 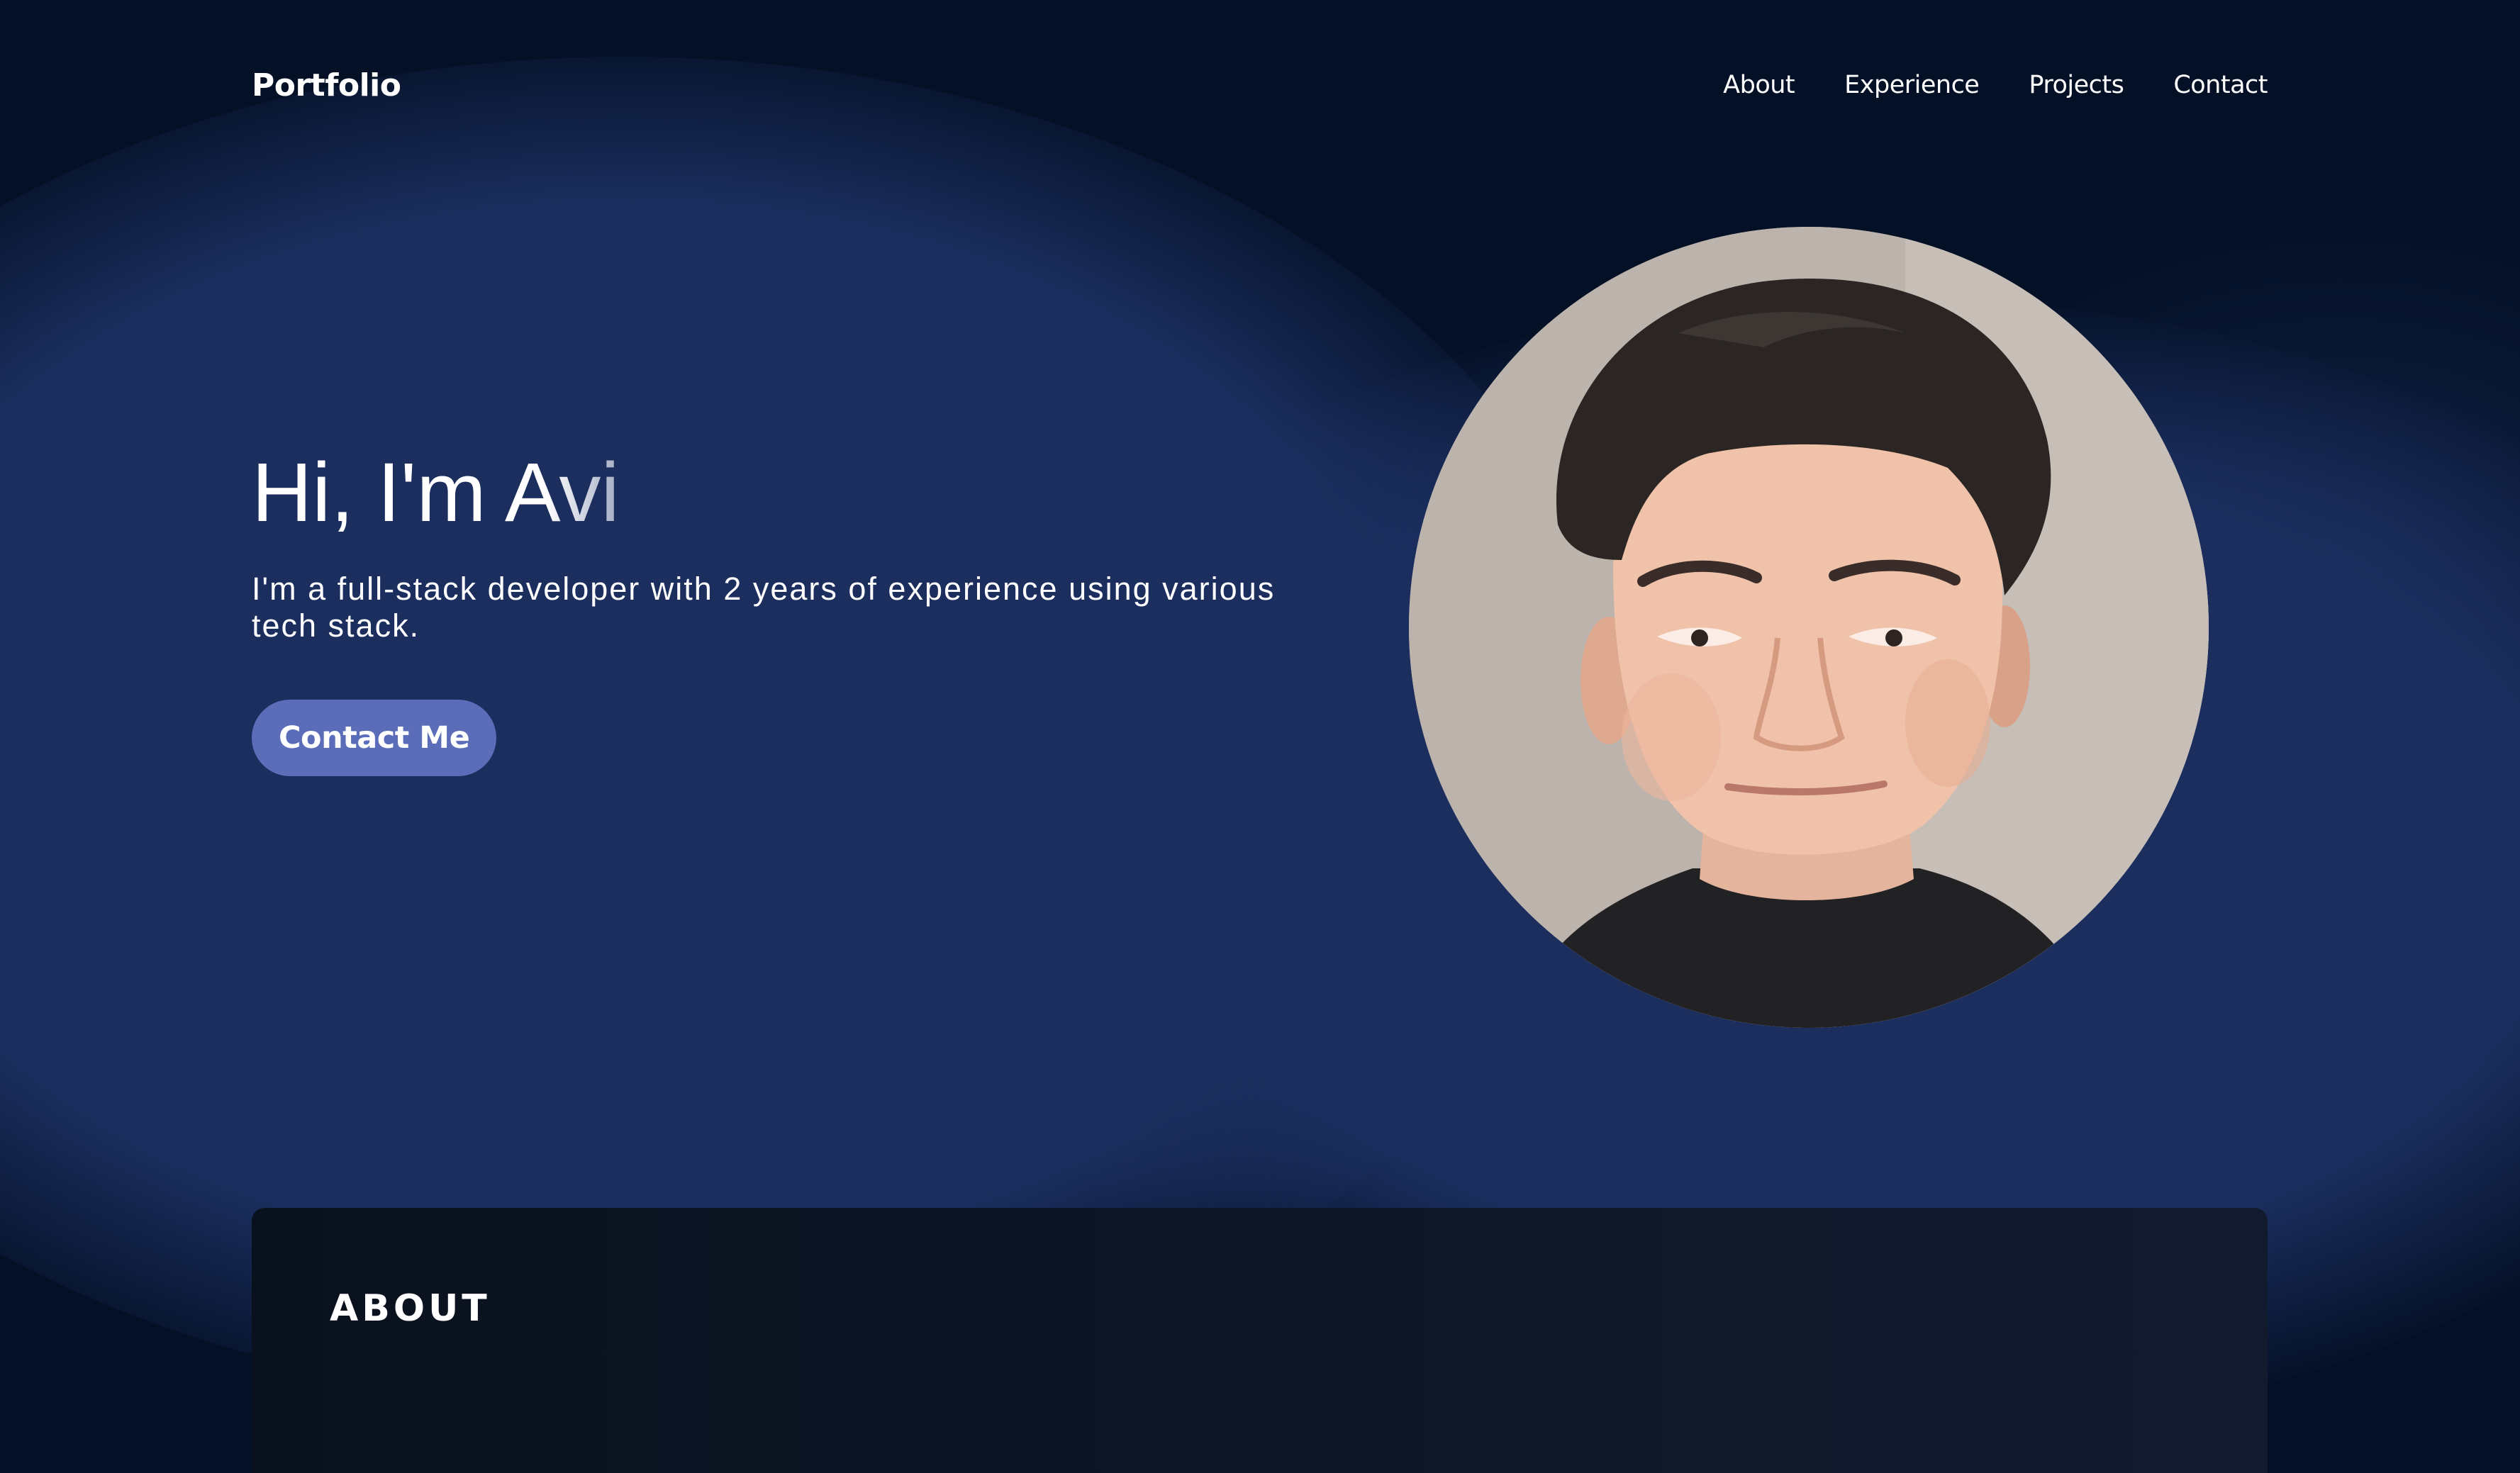 I want to click on nav-item-experience: Experience, so click(x=1912, y=85).